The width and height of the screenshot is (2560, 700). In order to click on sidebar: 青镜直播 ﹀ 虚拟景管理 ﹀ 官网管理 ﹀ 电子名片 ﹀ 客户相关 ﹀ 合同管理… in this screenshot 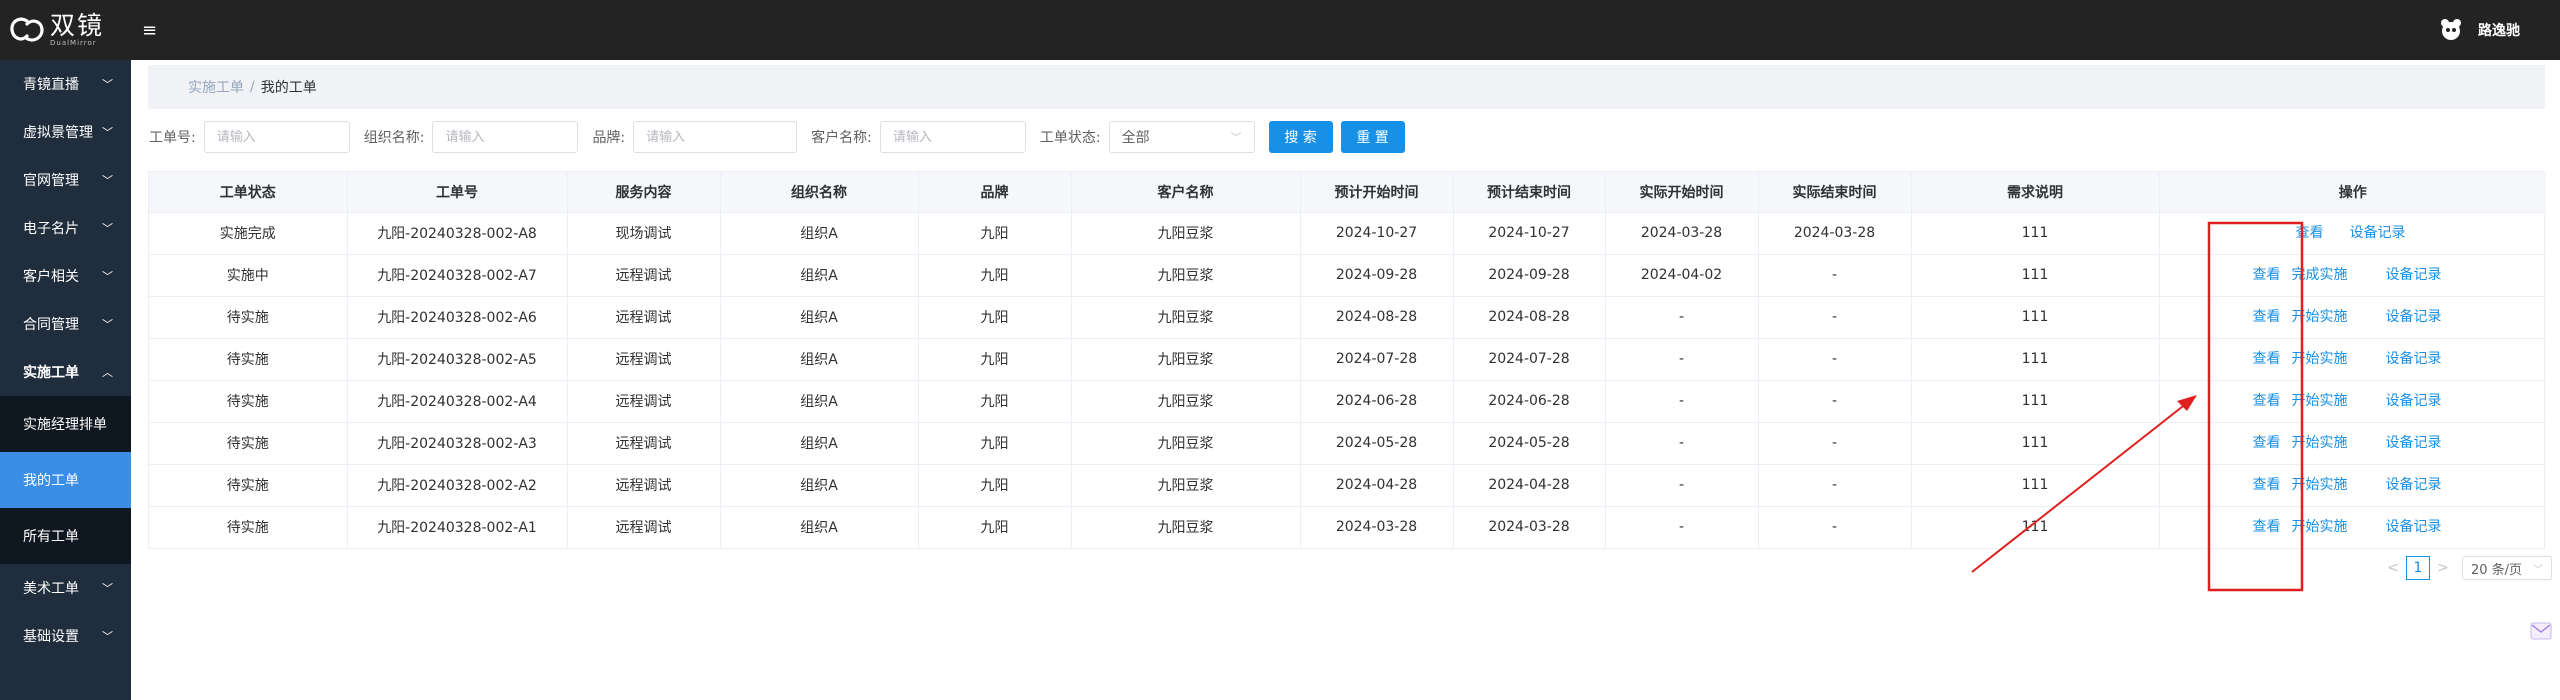, I will do `click(65, 380)`.